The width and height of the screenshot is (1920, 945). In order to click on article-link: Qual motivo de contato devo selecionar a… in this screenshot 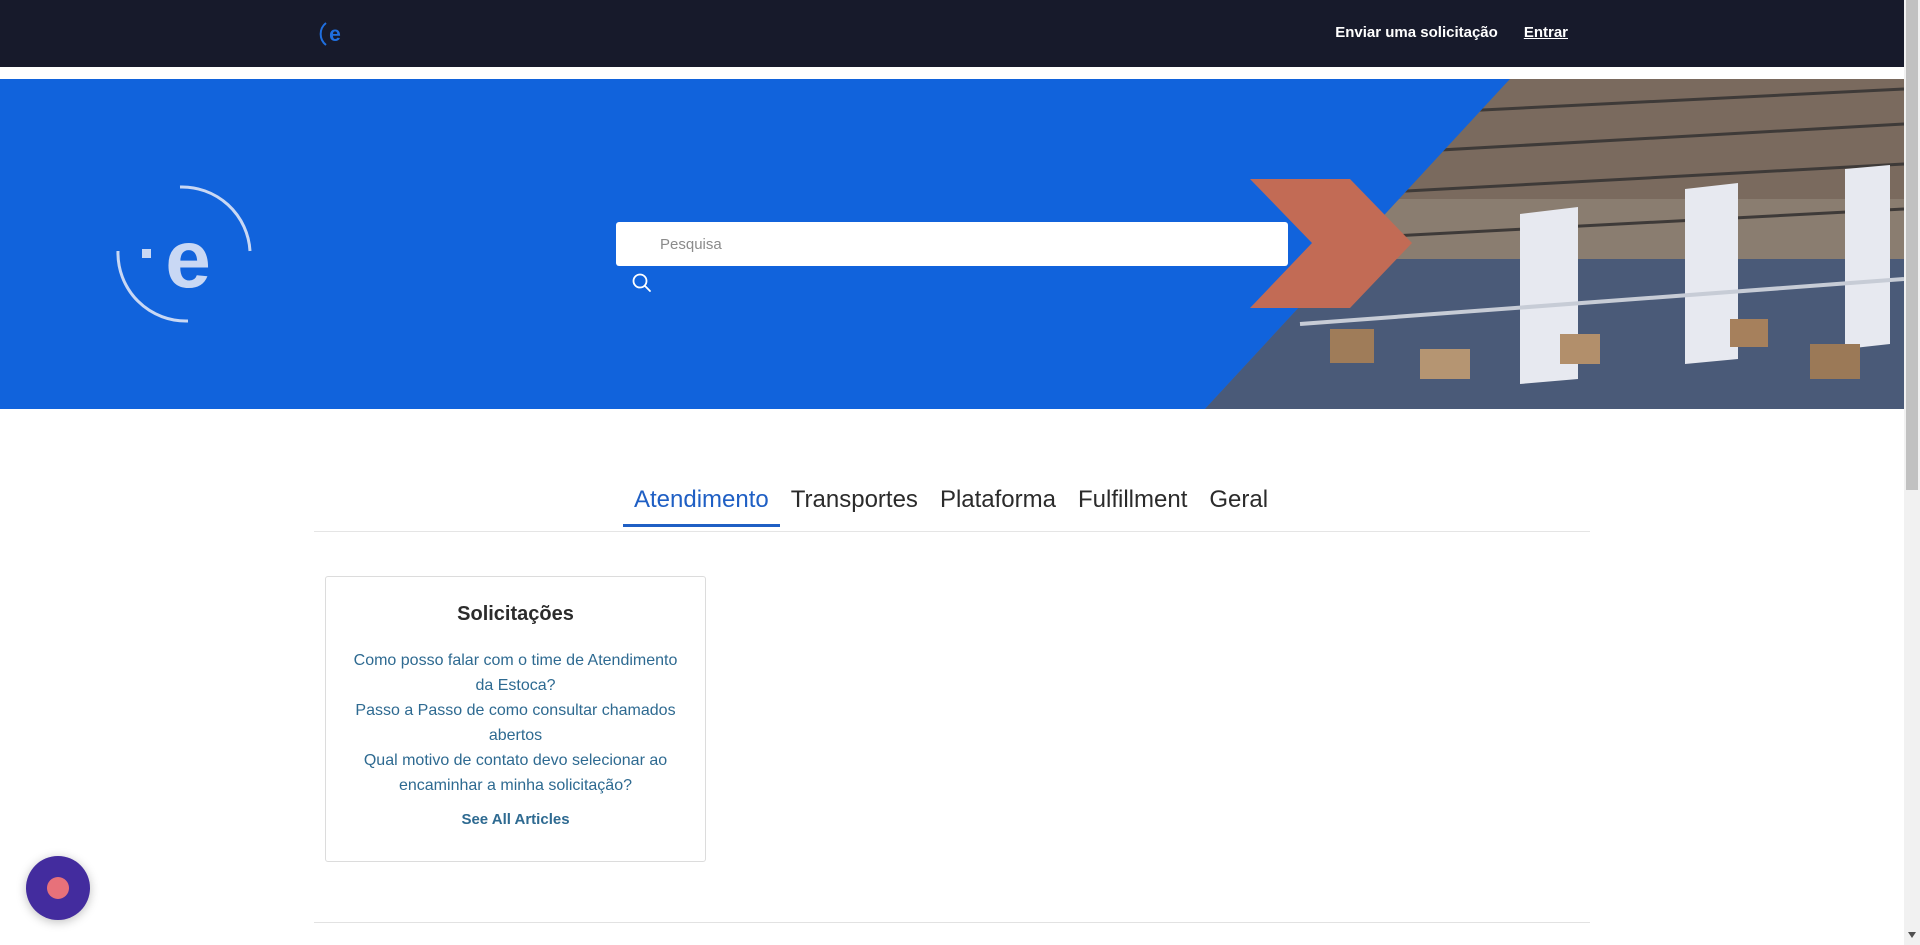, I will do `click(515, 773)`.